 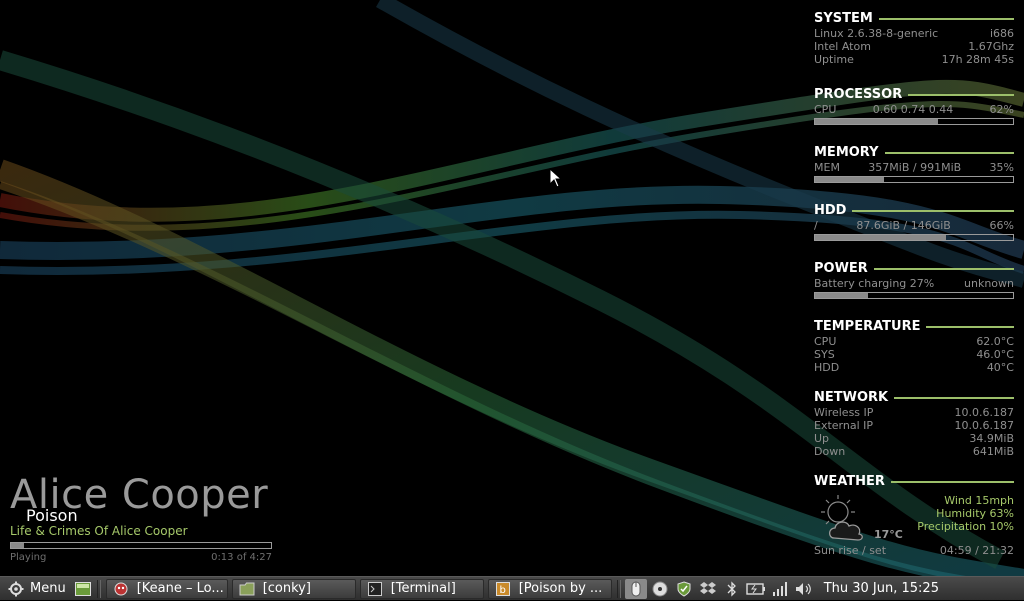 What do you see at coordinates (286, 588) in the screenshot?
I see `task-label: [conky]` at bounding box center [286, 588].